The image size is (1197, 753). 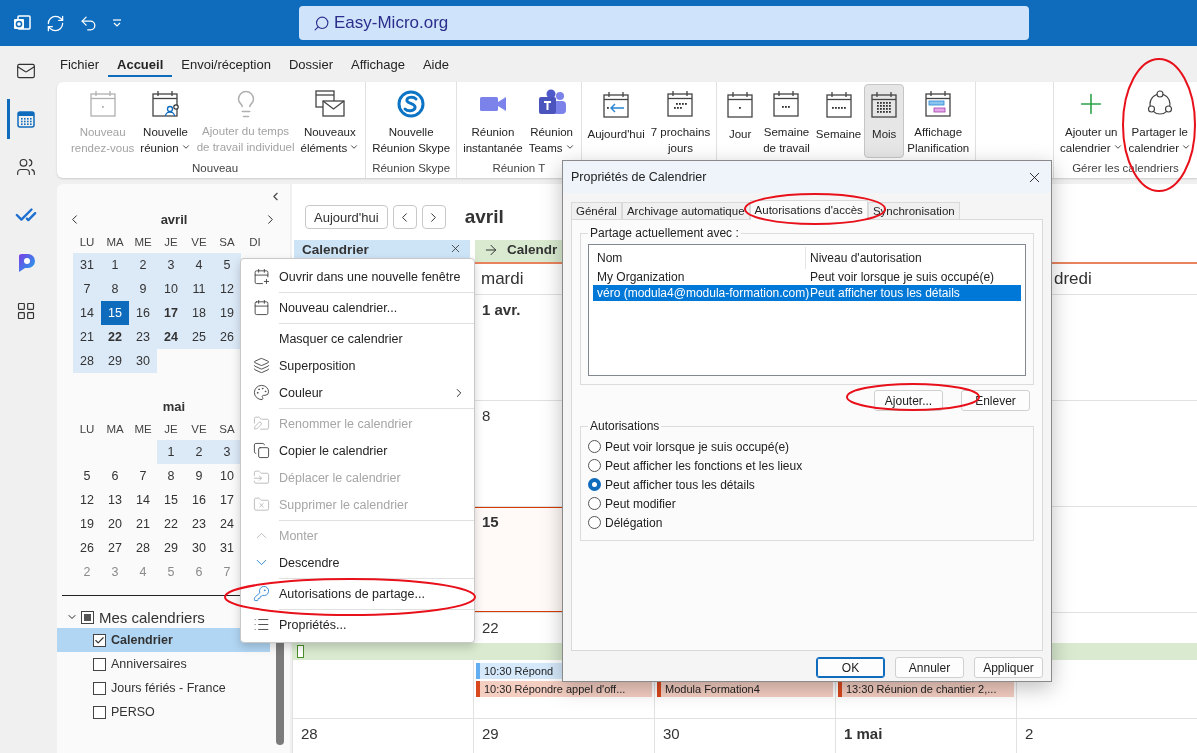 What do you see at coordinates (671, 734) in the screenshot?
I see `day-number: 30` at bounding box center [671, 734].